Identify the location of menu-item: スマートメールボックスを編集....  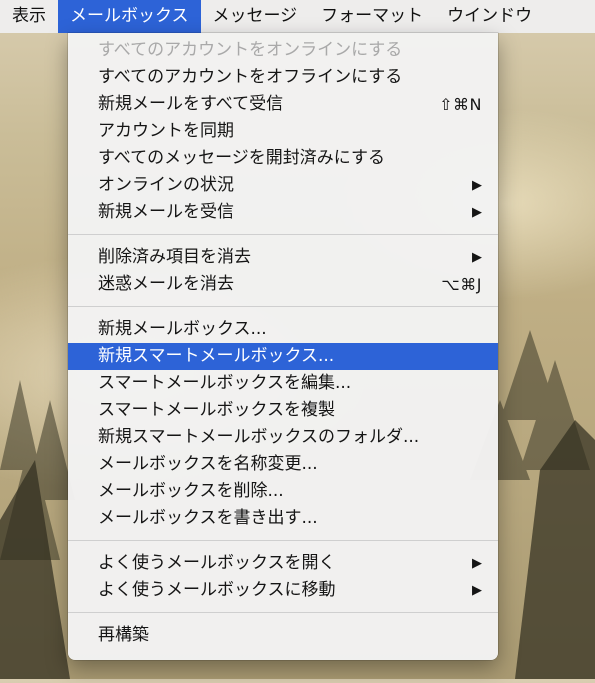
(283, 383).